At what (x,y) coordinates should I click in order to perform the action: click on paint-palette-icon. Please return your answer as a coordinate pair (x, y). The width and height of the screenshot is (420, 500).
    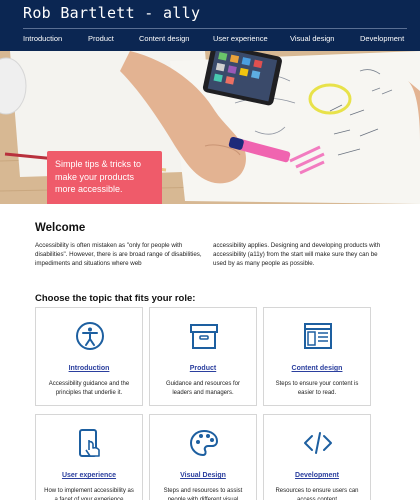
    Looking at the image, I should click on (204, 443).